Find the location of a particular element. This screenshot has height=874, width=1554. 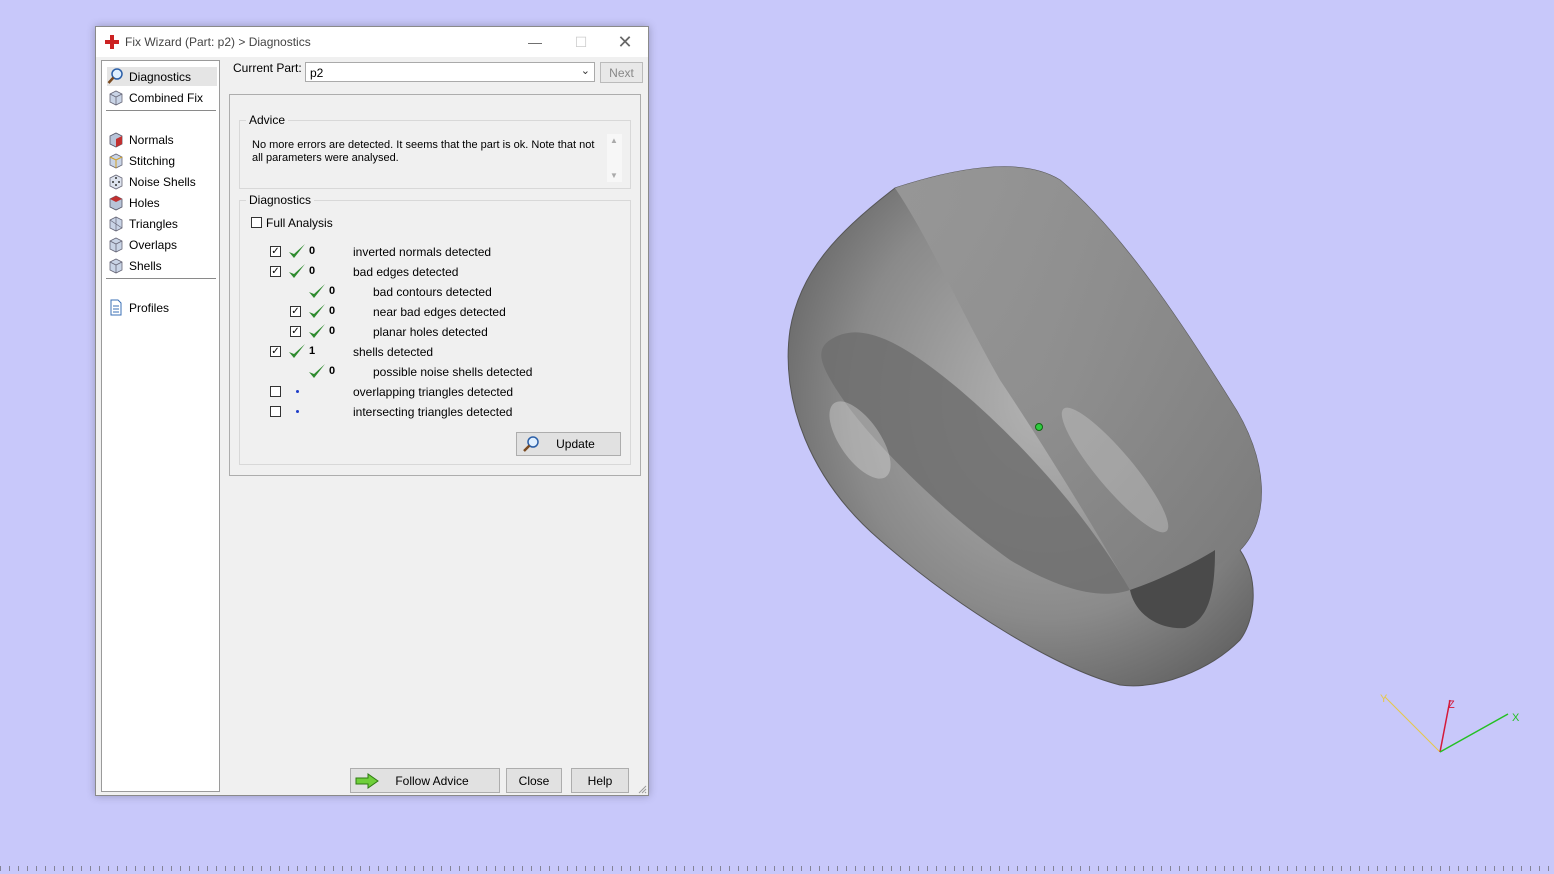

axis-y-label: Y is located at coordinates (1384, 699).